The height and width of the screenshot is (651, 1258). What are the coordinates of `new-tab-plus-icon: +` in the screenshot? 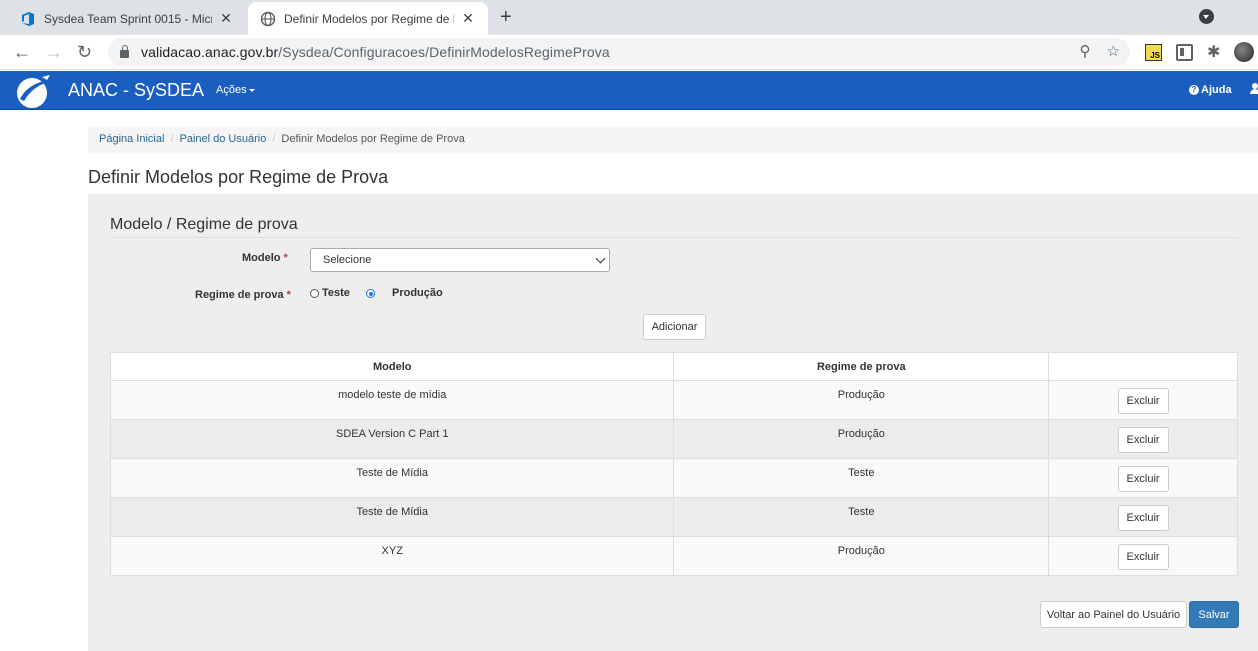 It's located at (506, 17).